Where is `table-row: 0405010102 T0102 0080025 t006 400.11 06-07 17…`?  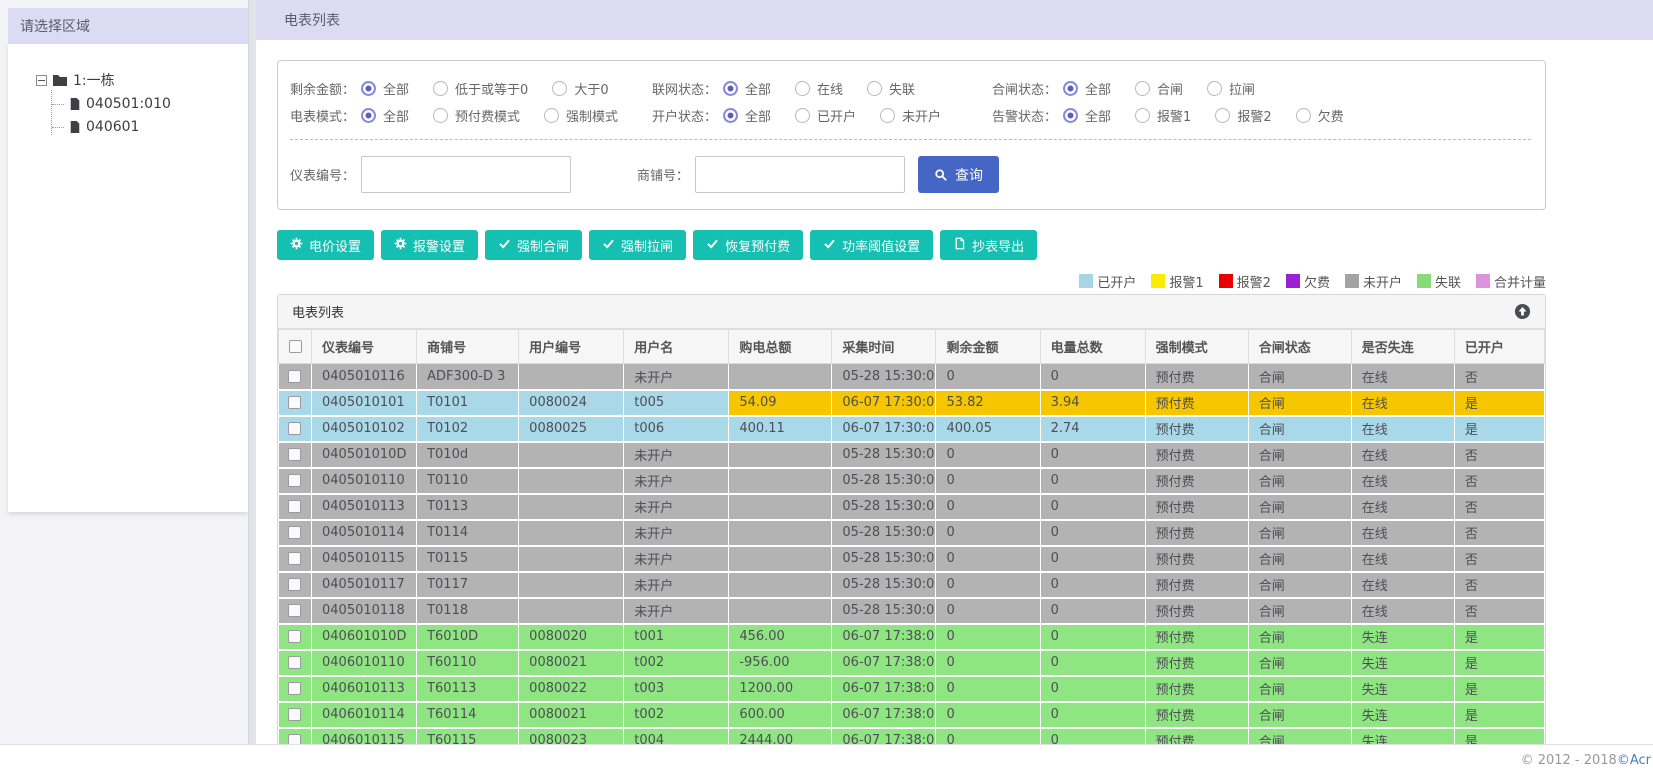
table-row: 0405010102 T0102 0080025 t006 400.11 06-07 17… is located at coordinates (911, 429).